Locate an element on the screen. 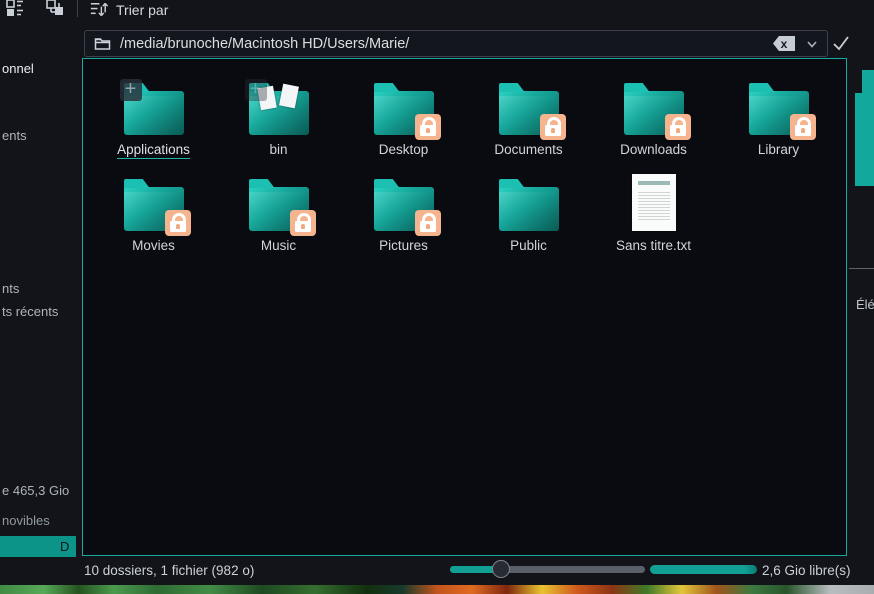 This screenshot has width=874, height=594. clear-backspace-icon: x is located at coordinates (784, 43).